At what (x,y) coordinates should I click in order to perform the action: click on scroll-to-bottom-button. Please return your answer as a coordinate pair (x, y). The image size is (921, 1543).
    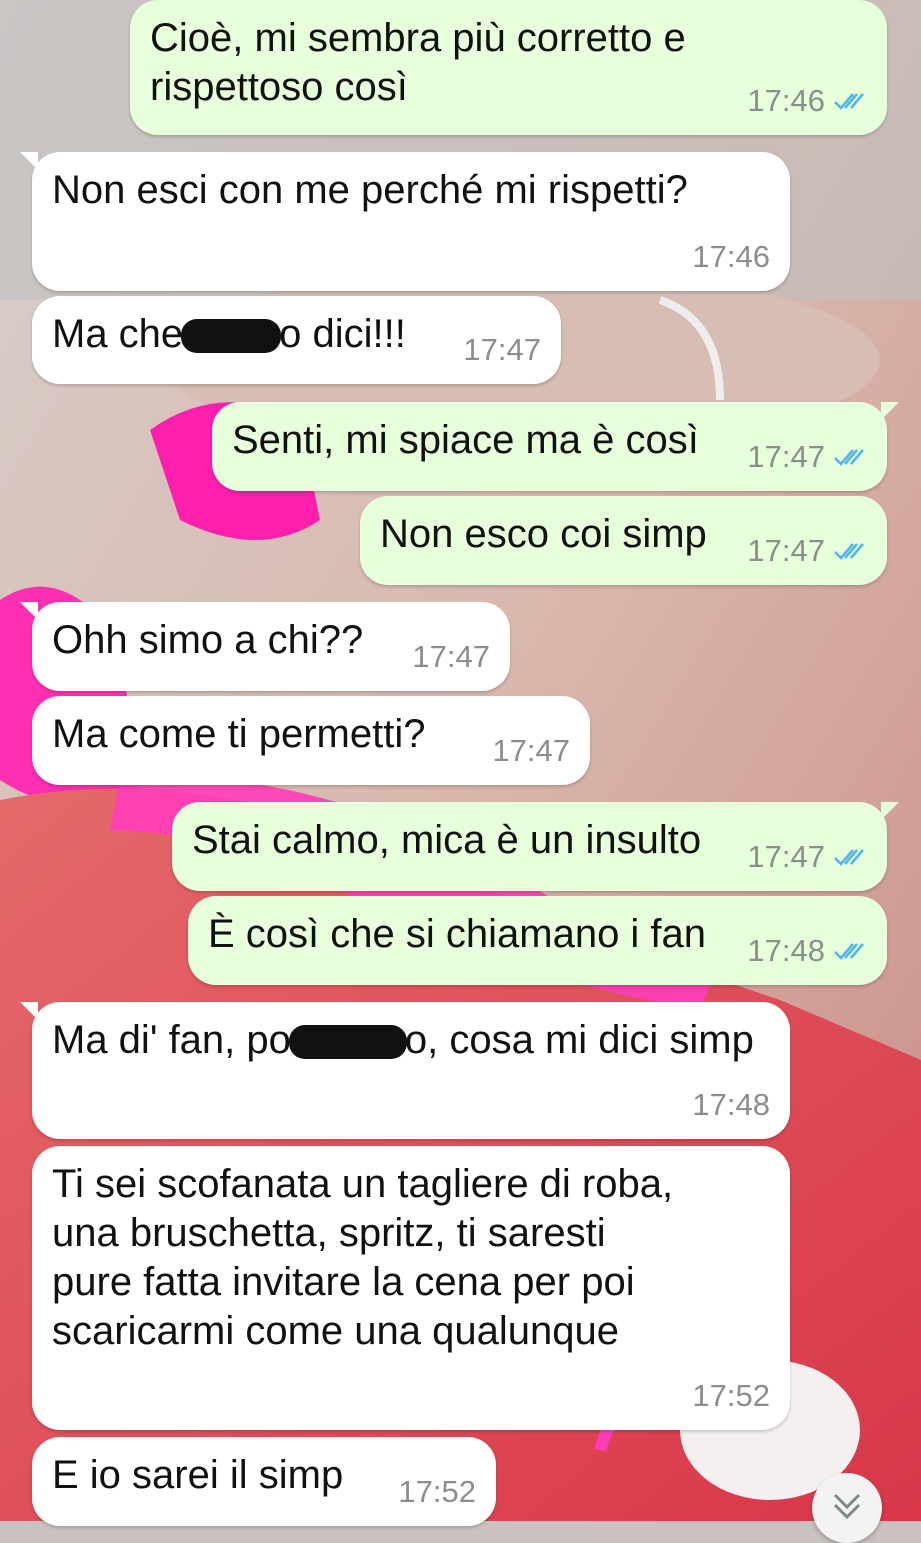
    Looking at the image, I should click on (847, 1508).